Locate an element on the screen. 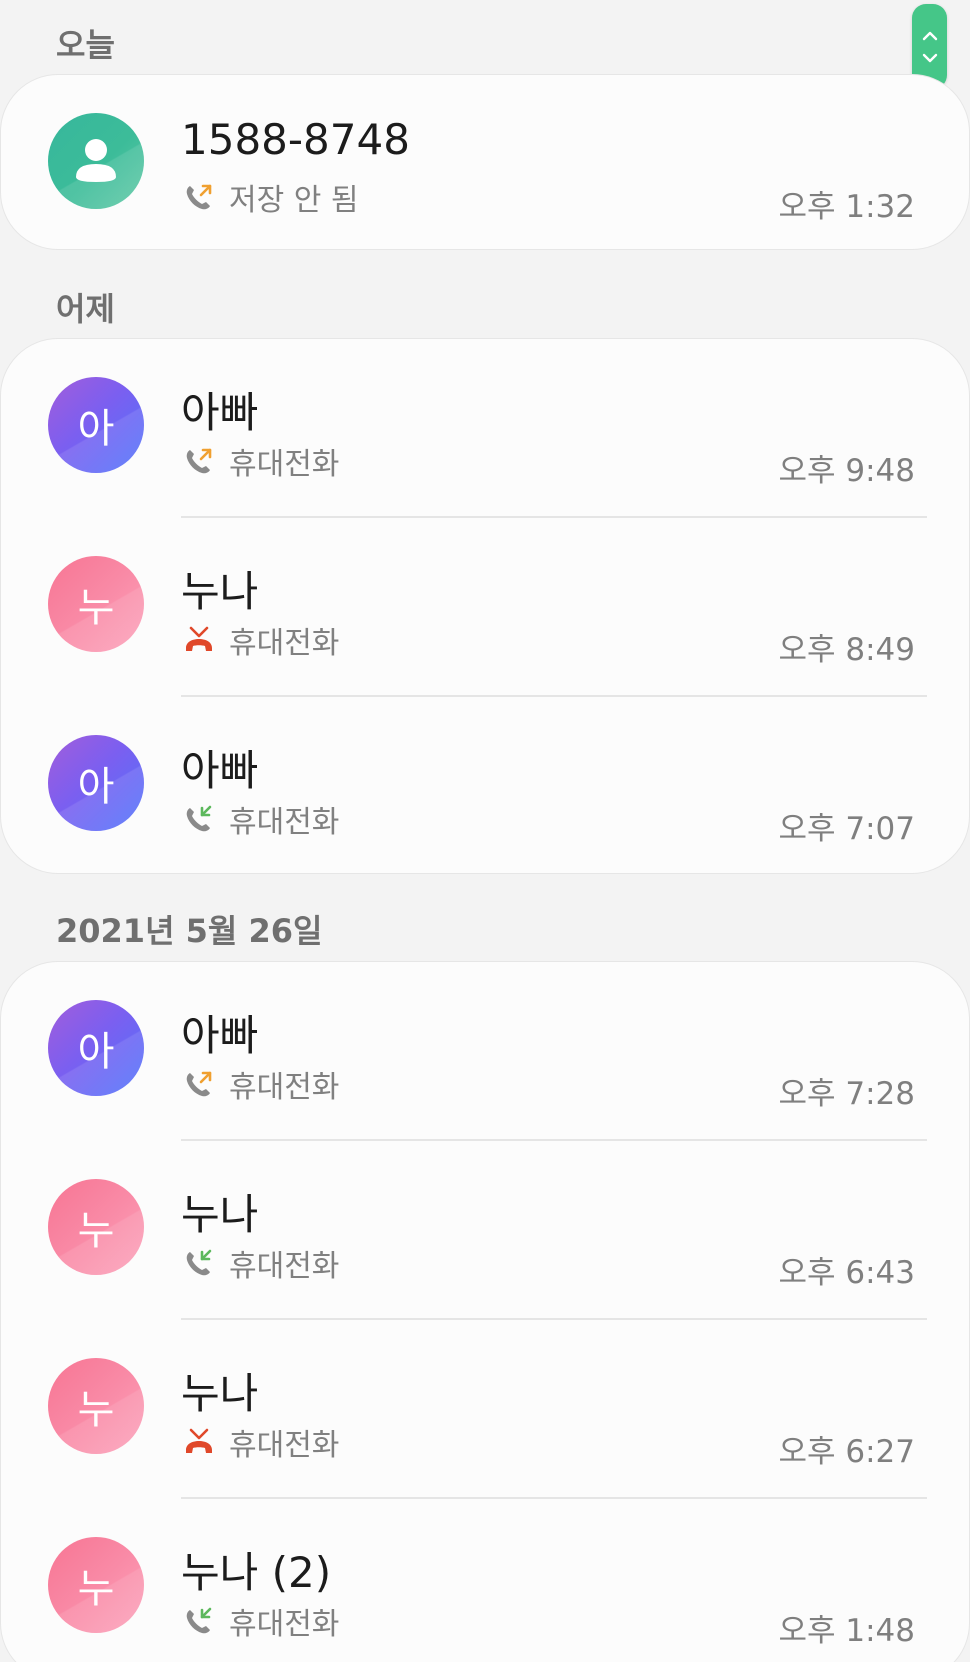 This screenshot has height=1662, width=970. section-header-date: 2021년 5월 26일 is located at coordinates (189, 931).